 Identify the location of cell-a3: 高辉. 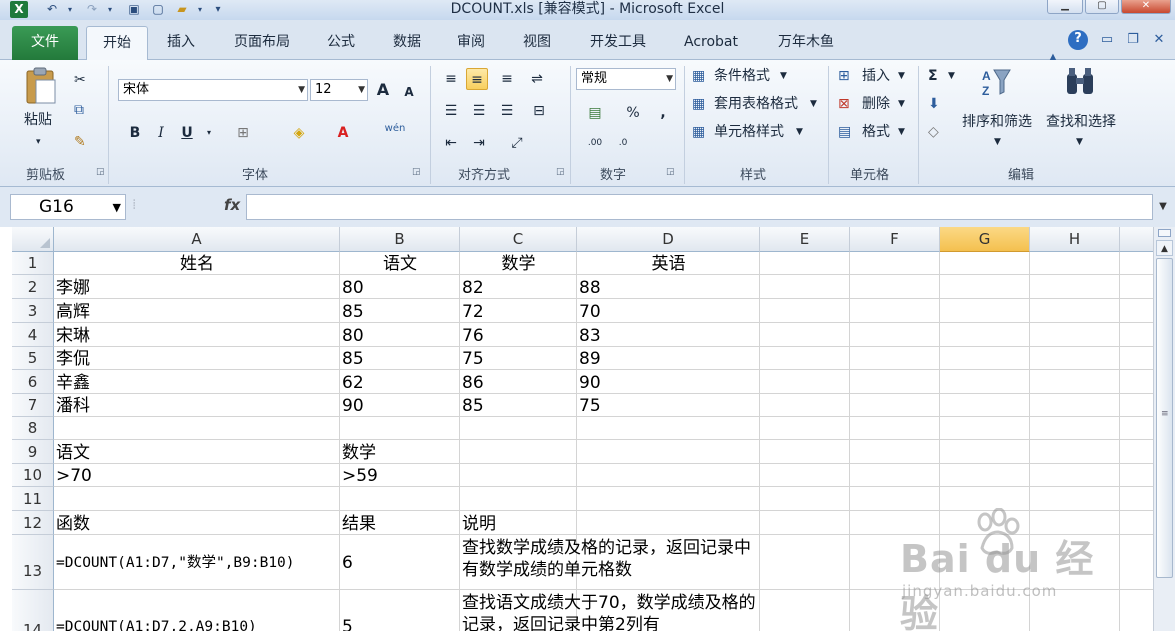
(197, 312).